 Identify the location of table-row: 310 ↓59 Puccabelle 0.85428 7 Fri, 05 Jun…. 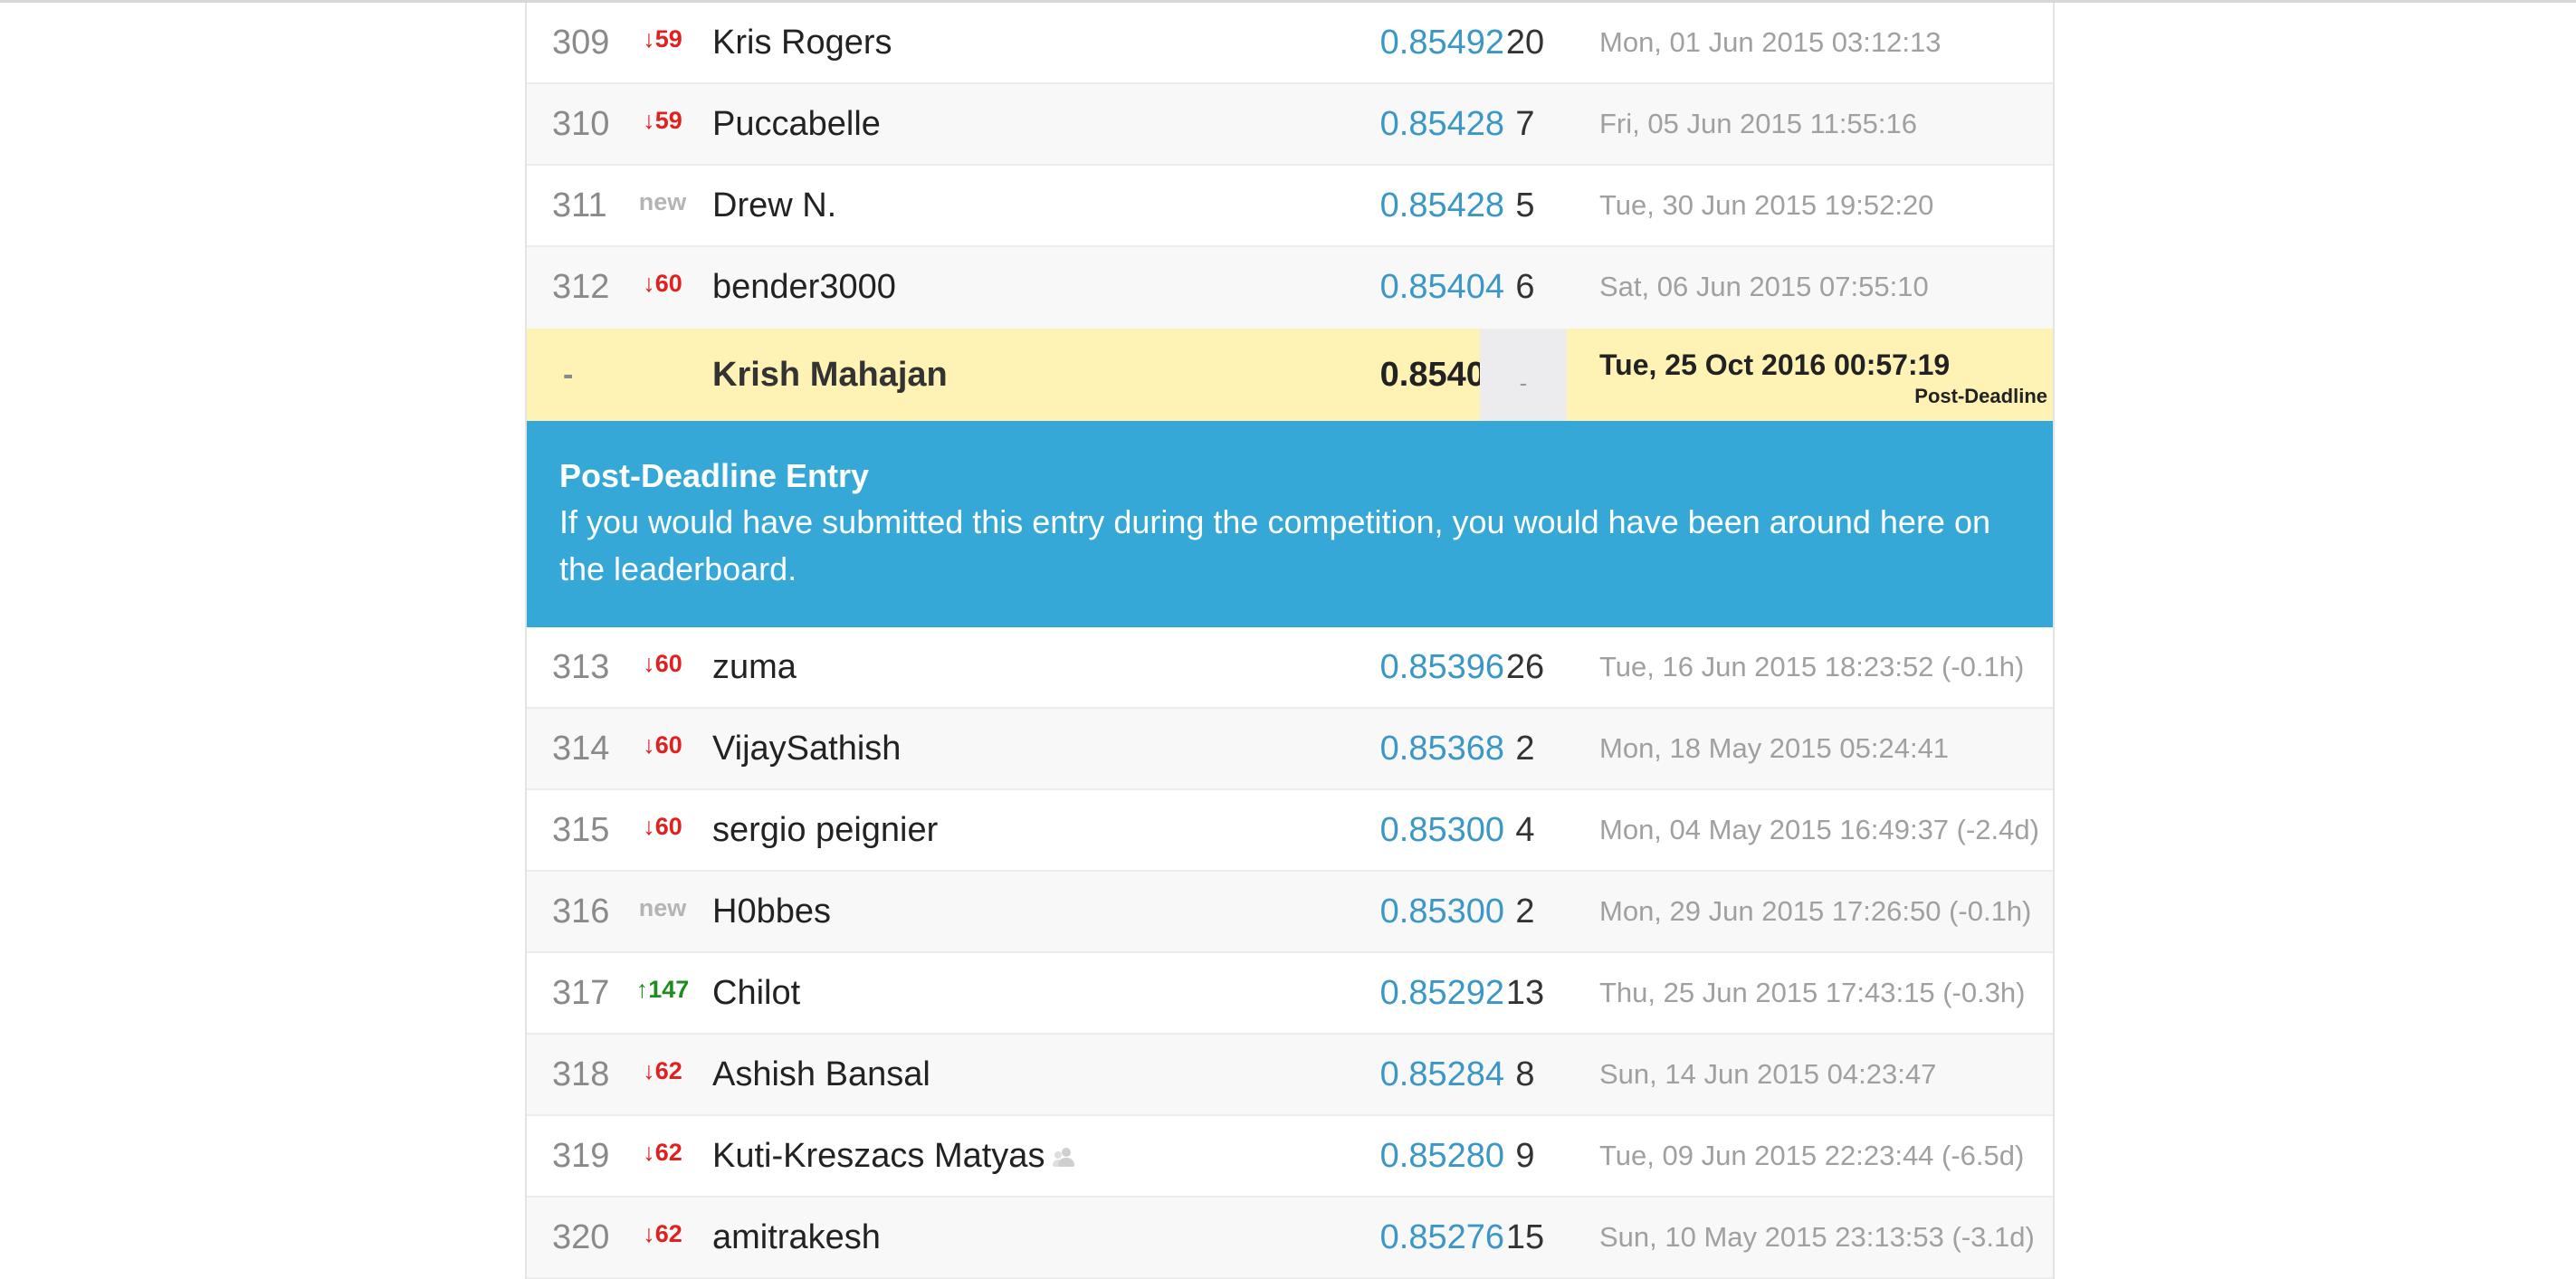
(1290, 125).